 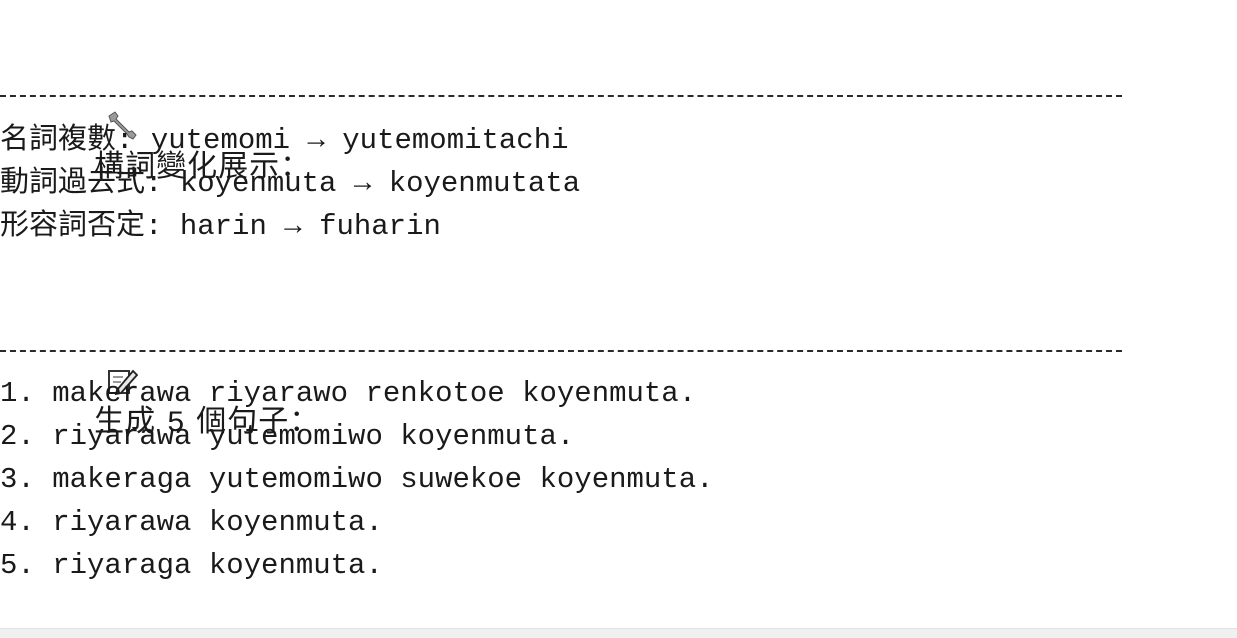 What do you see at coordinates (155, 107) in the screenshot?
I see `morphology-heading: 構詞變化展示：` at bounding box center [155, 107].